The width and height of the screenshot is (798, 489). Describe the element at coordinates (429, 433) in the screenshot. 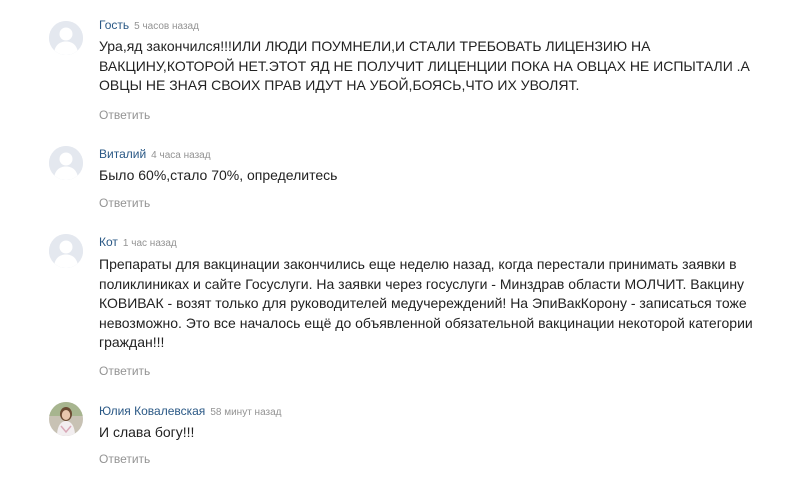

I see `comment-text: И слава богу!!!` at that location.